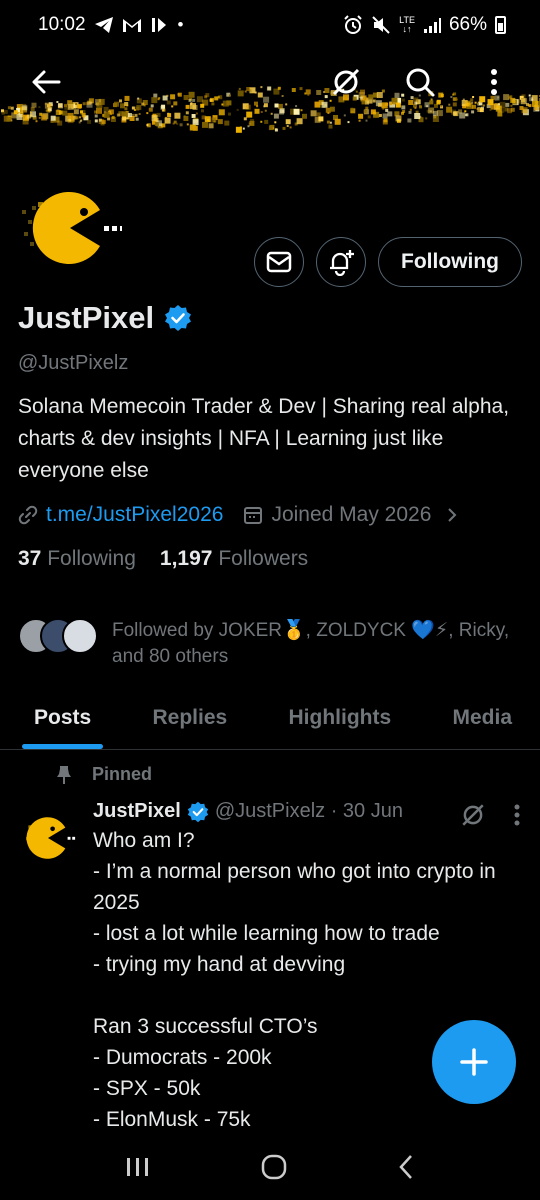 This screenshot has height=1200, width=540. I want to click on profile-avatar, so click(70, 228).